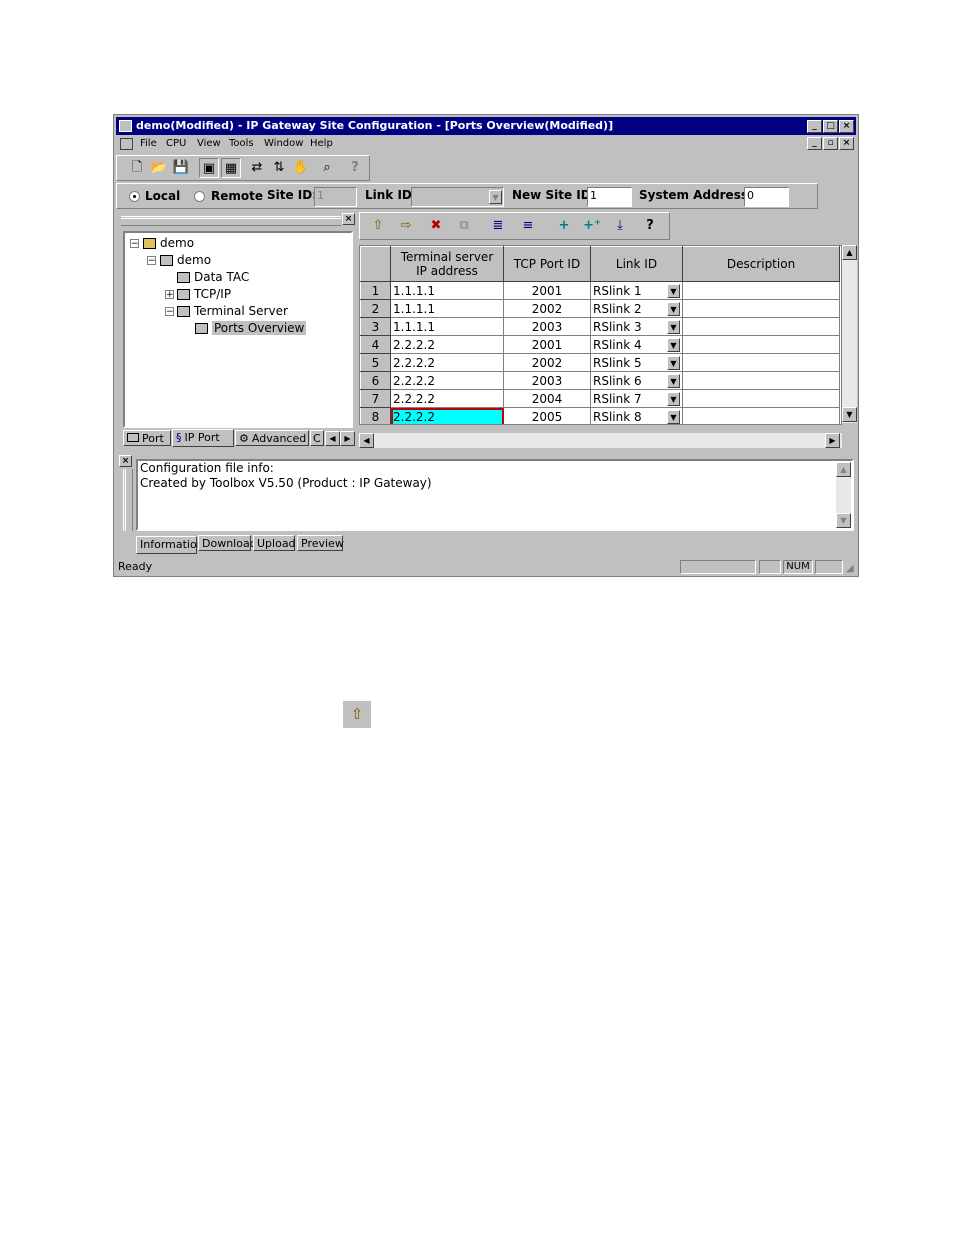  Describe the element at coordinates (232, 311) in the screenshot. I see `tree-item-terminal-server: Terminal Server` at that location.